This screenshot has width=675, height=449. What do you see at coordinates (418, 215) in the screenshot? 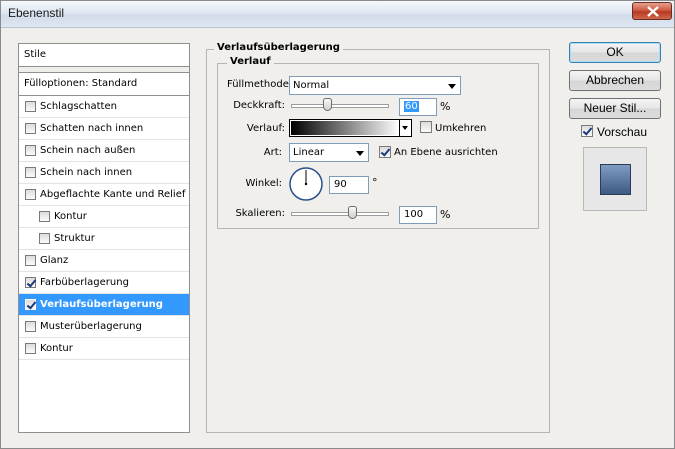
I see `scale-input: 100` at bounding box center [418, 215].